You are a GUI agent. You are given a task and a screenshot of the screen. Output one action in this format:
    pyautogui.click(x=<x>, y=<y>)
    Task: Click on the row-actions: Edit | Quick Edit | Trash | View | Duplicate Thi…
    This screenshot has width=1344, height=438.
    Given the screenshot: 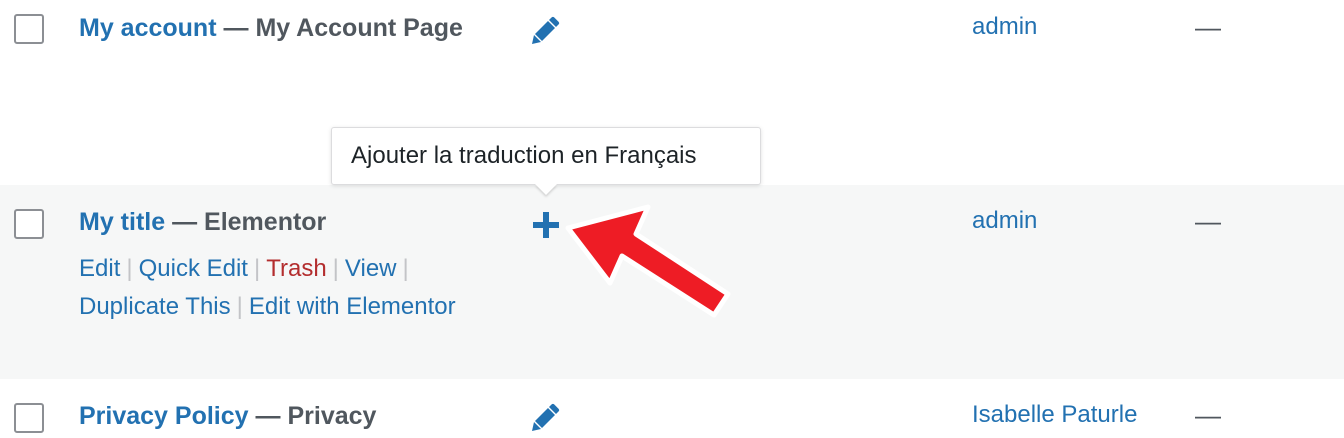 What is the action you would take?
    pyautogui.click(x=279, y=288)
    